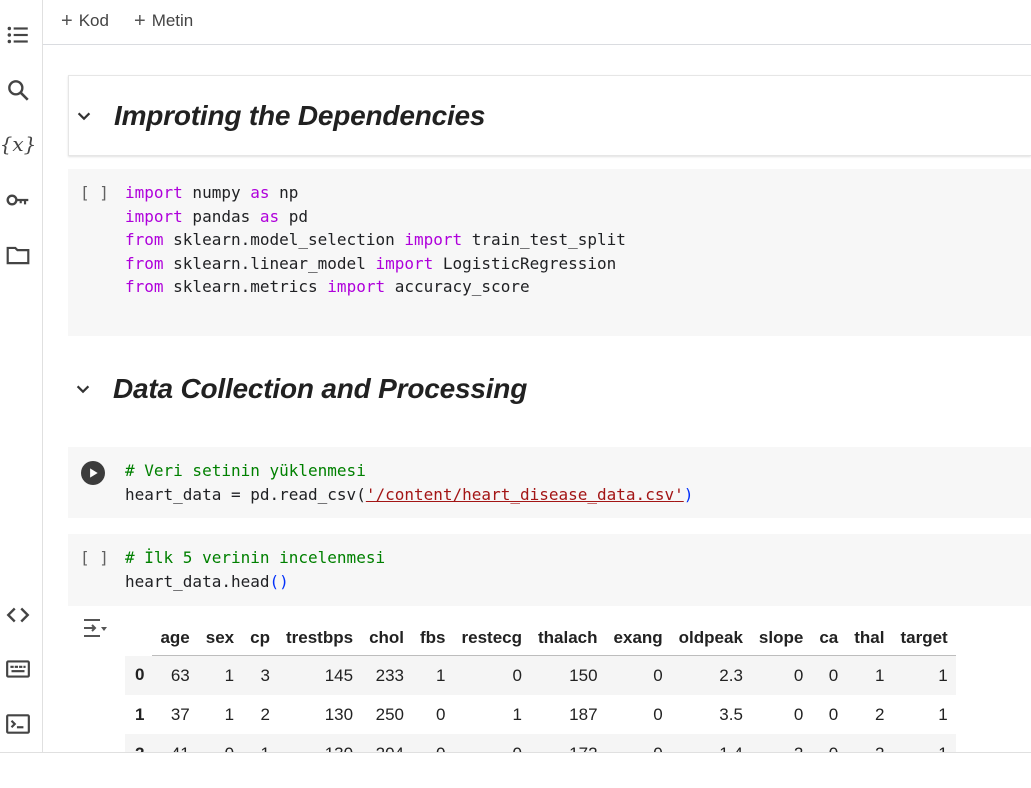  I want to click on folder-icon, so click(18, 255).